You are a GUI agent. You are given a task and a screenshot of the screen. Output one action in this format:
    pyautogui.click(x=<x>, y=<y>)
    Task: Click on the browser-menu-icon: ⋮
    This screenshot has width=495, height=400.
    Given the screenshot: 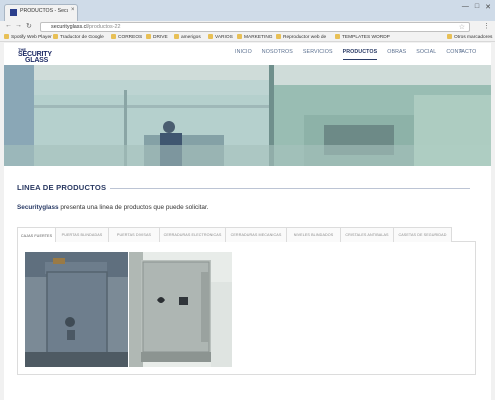 What is the action you would take?
    pyautogui.click(x=486, y=26)
    